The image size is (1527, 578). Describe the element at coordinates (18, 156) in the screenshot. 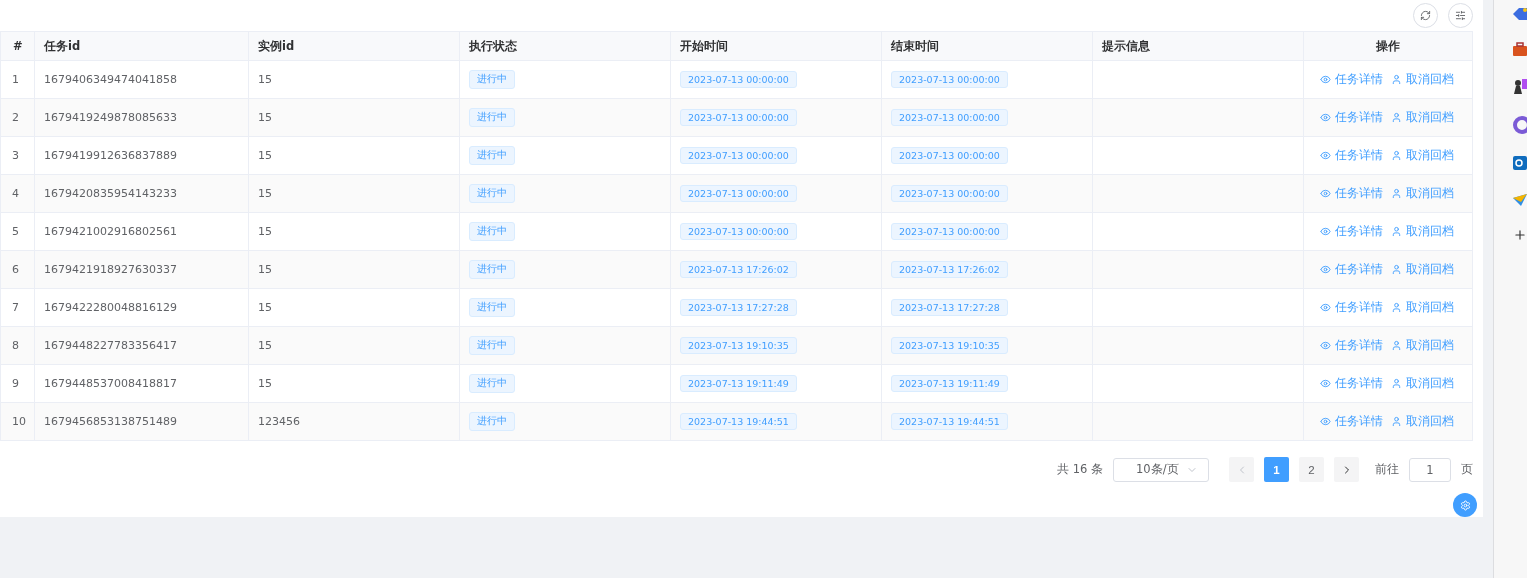

I see `row-number: 3` at that location.